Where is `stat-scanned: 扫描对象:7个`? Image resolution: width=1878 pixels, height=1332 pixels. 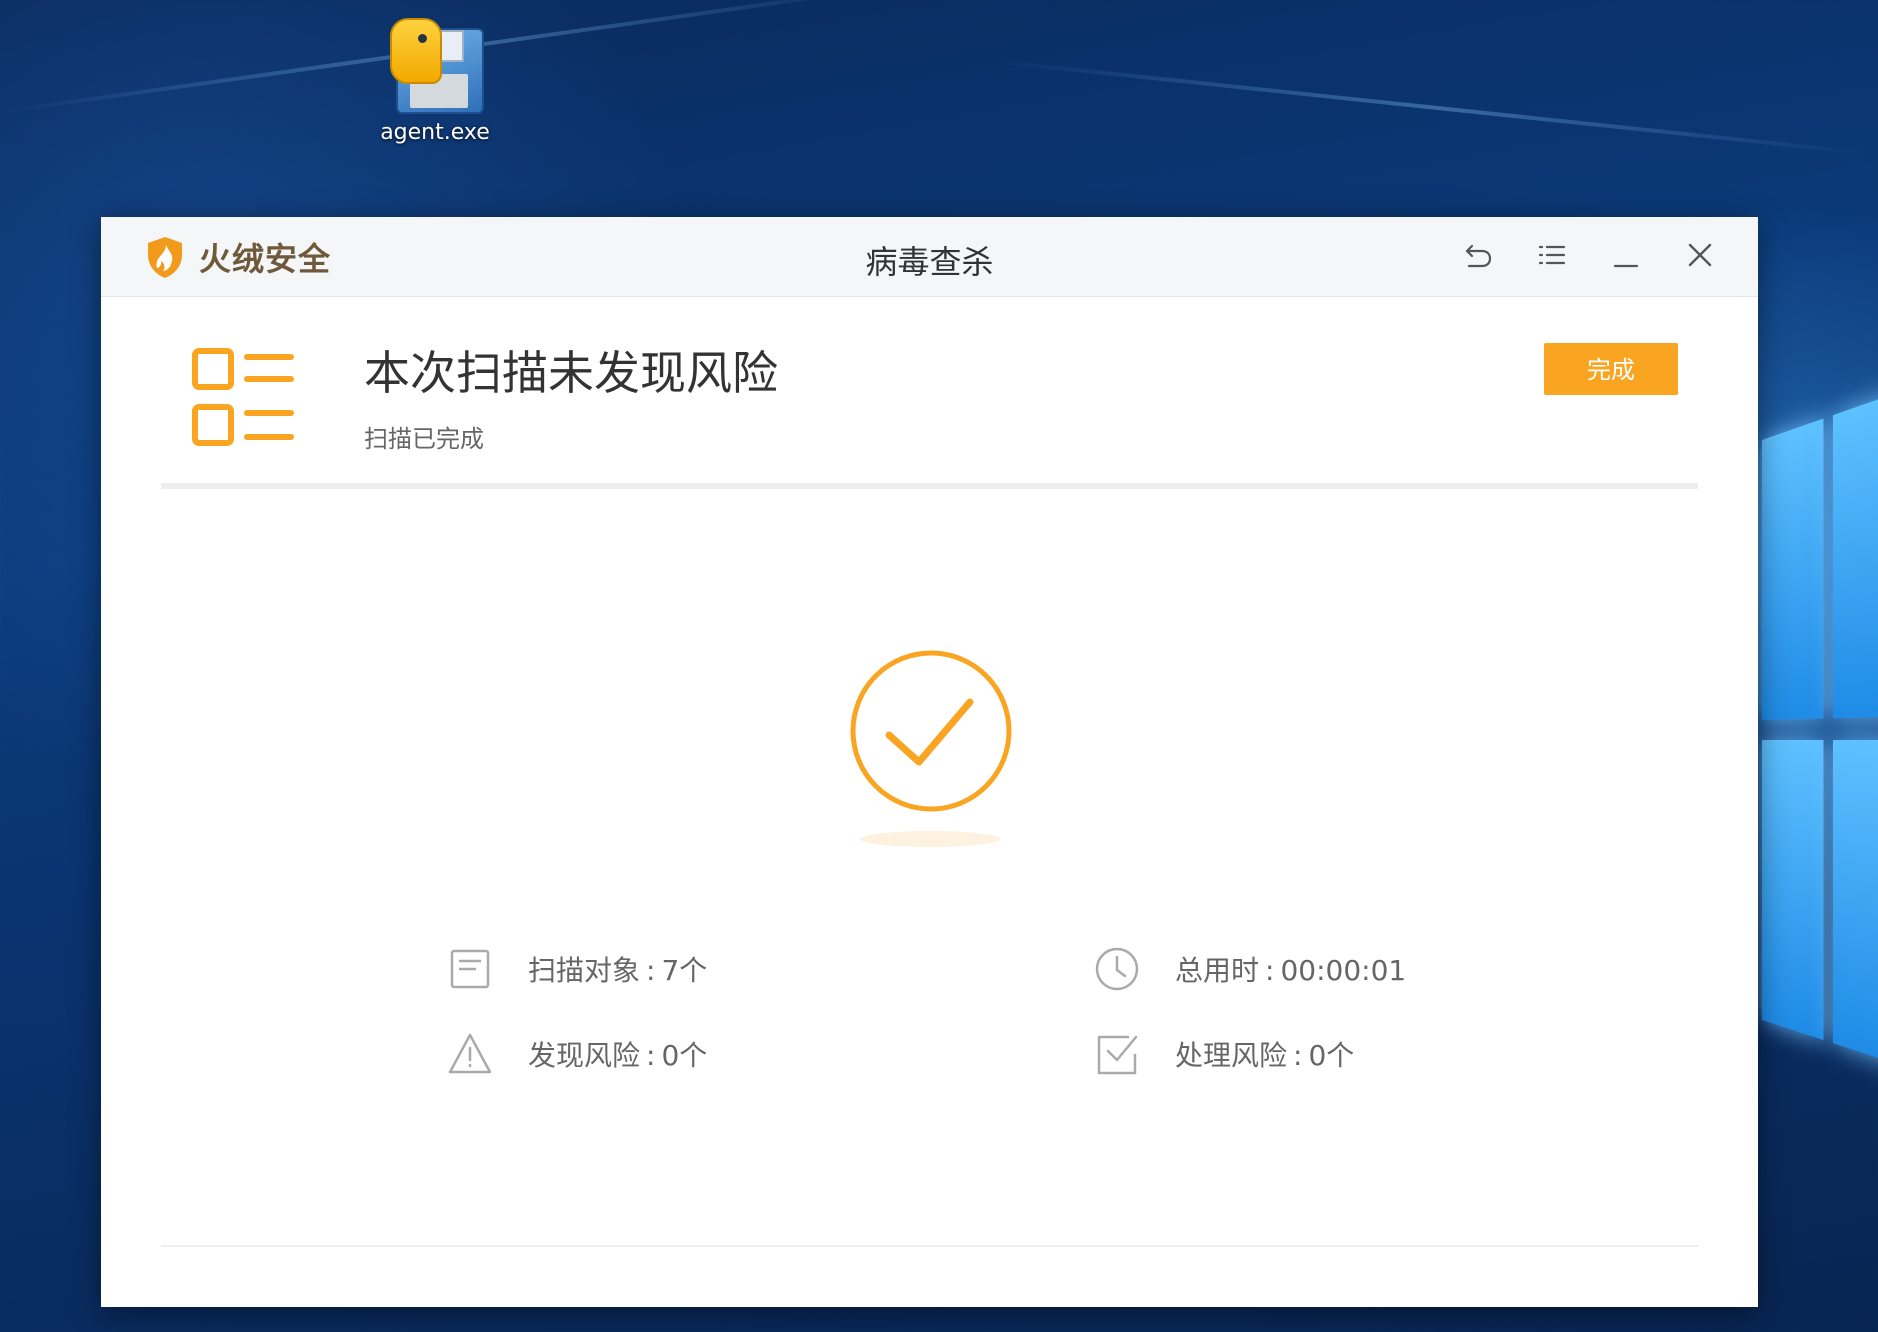
stat-scanned: 扫描对象:7个 is located at coordinates (576, 969).